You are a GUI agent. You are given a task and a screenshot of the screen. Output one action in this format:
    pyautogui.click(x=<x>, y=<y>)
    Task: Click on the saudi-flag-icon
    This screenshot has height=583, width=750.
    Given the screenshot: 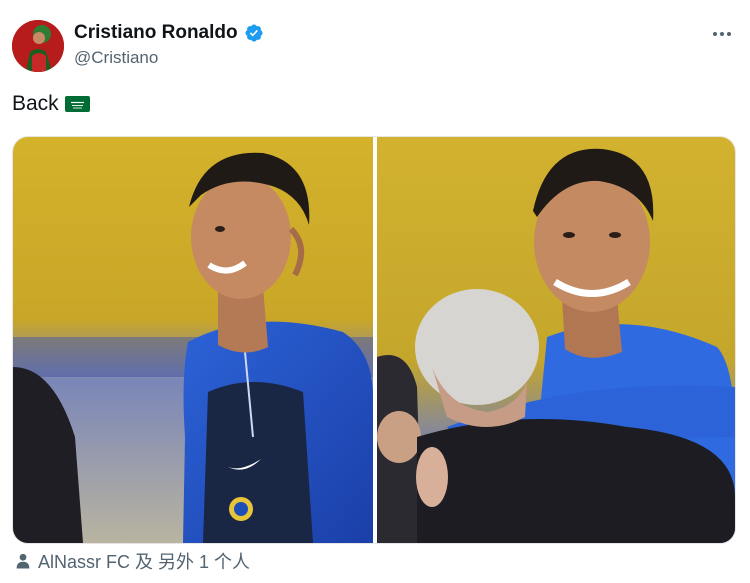 What is the action you would take?
    pyautogui.click(x=77, y=104)
    